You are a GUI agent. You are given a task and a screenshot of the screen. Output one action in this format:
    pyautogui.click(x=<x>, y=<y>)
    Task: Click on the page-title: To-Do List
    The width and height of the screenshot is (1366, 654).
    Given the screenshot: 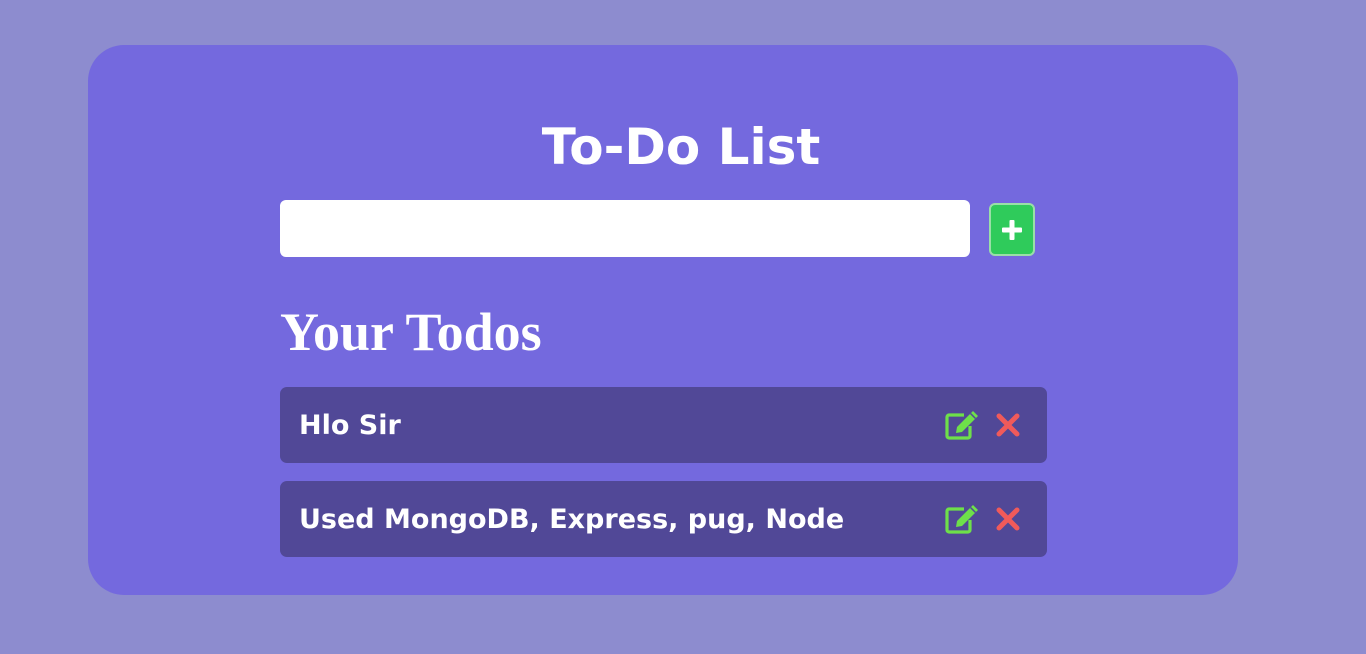 What is the action you would take?
    pyautogui.click(x=681, y=147)
    